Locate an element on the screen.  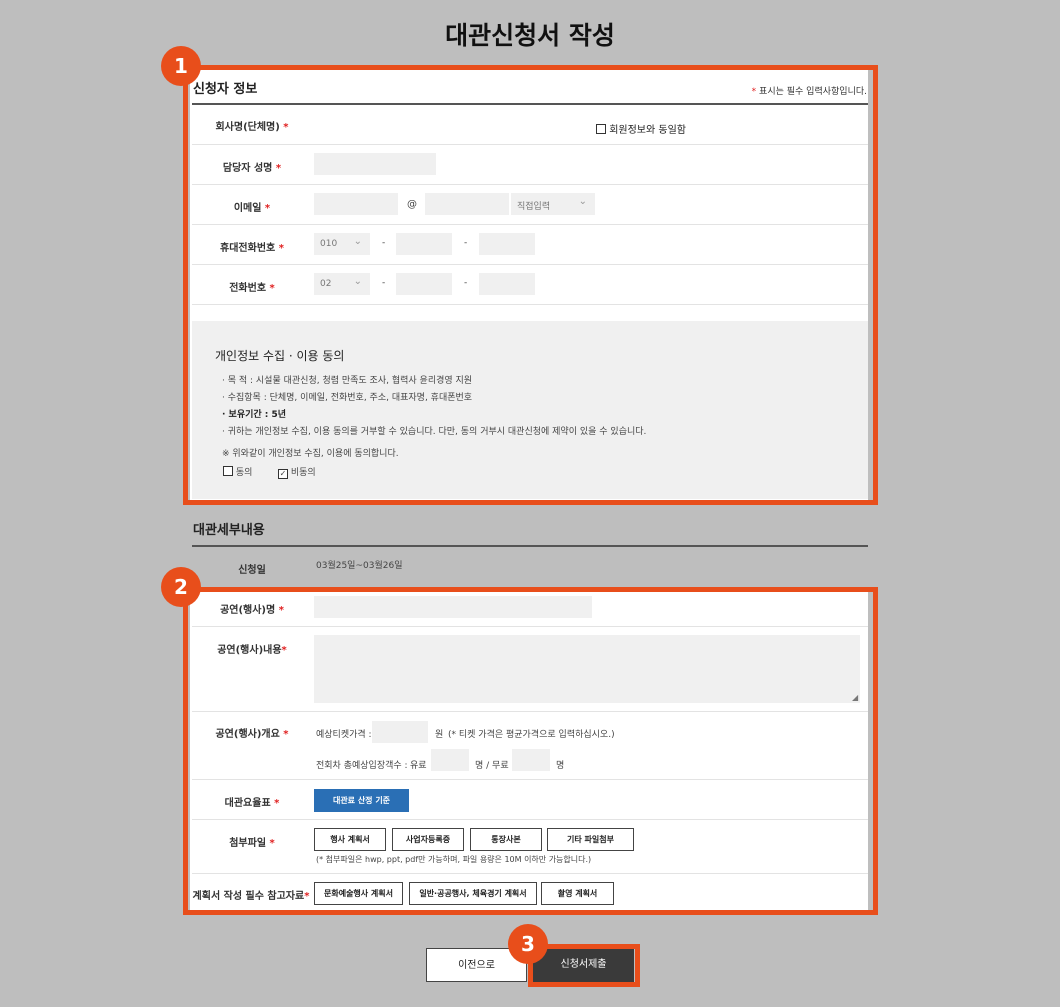
callout-badge-2: 2 is located at coordinates (181, 587).